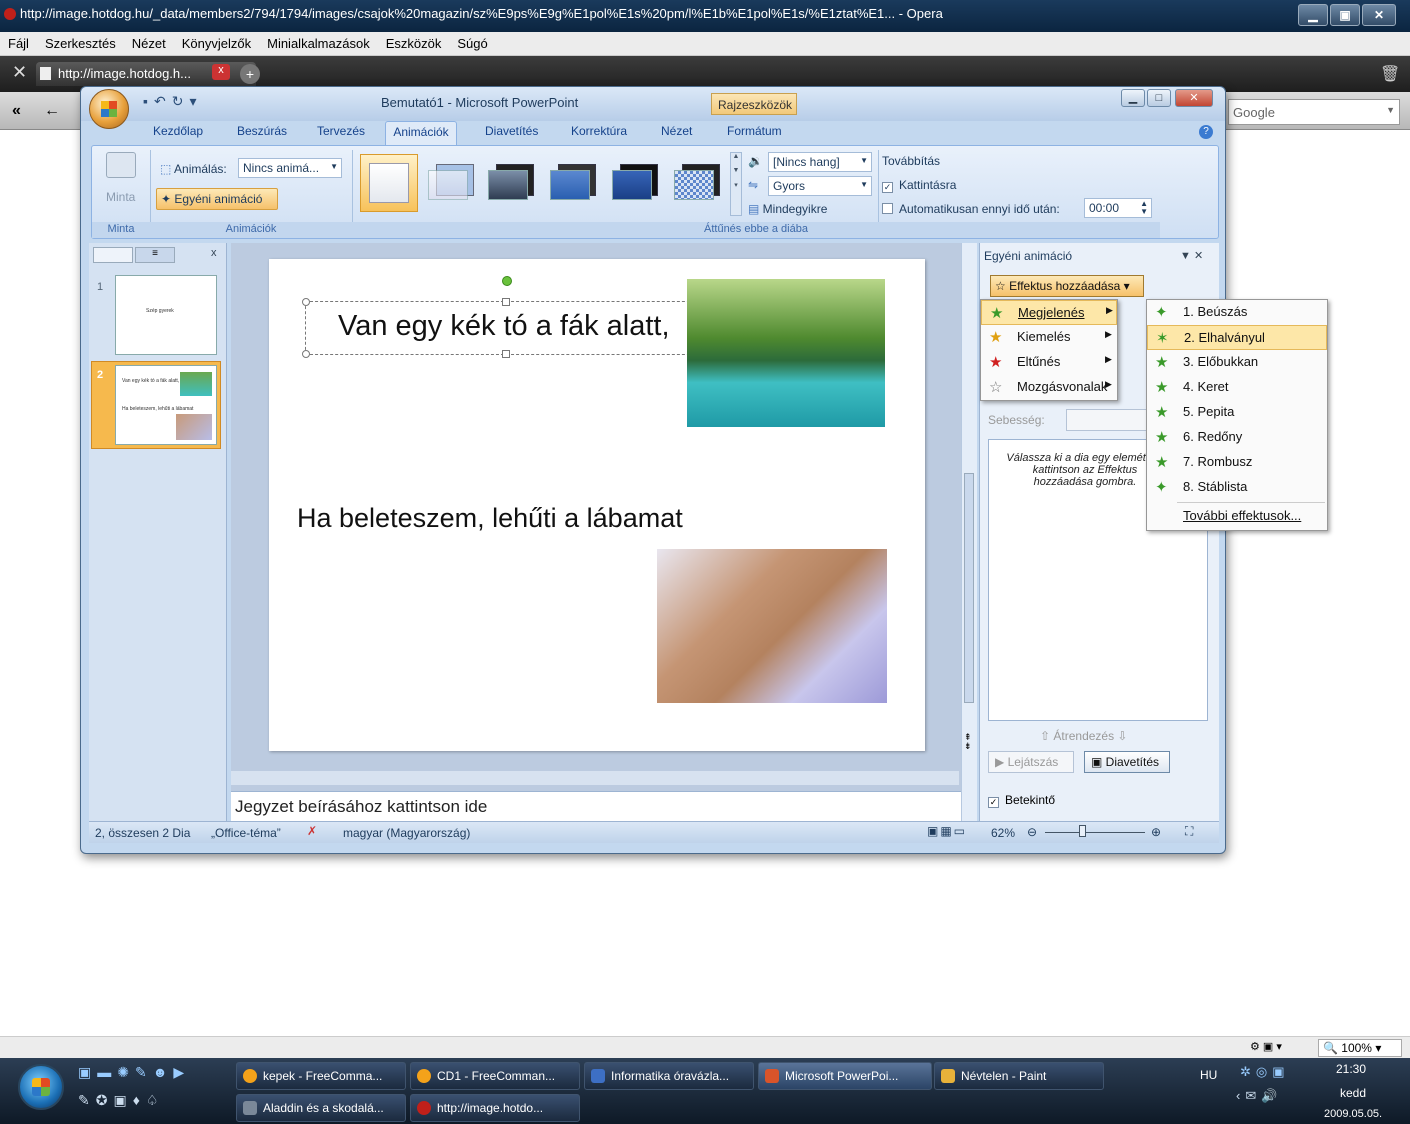 The width and height of the screenshot is (1410, 1124). I want to click on chevron-down-icon: ▼, so click(1390, 110).